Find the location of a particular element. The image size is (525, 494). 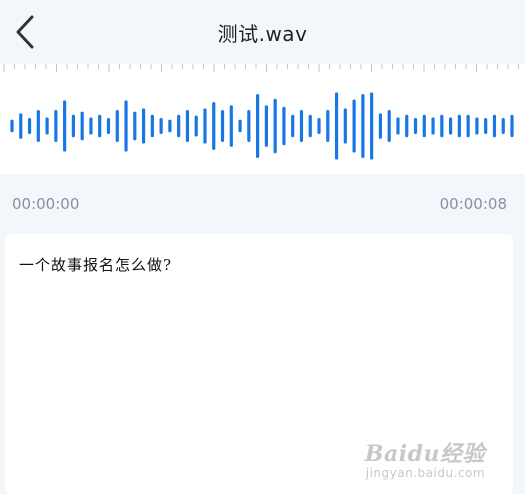

time-row: 00:00:00 00:00:08 is located at coordinates (262, 205).